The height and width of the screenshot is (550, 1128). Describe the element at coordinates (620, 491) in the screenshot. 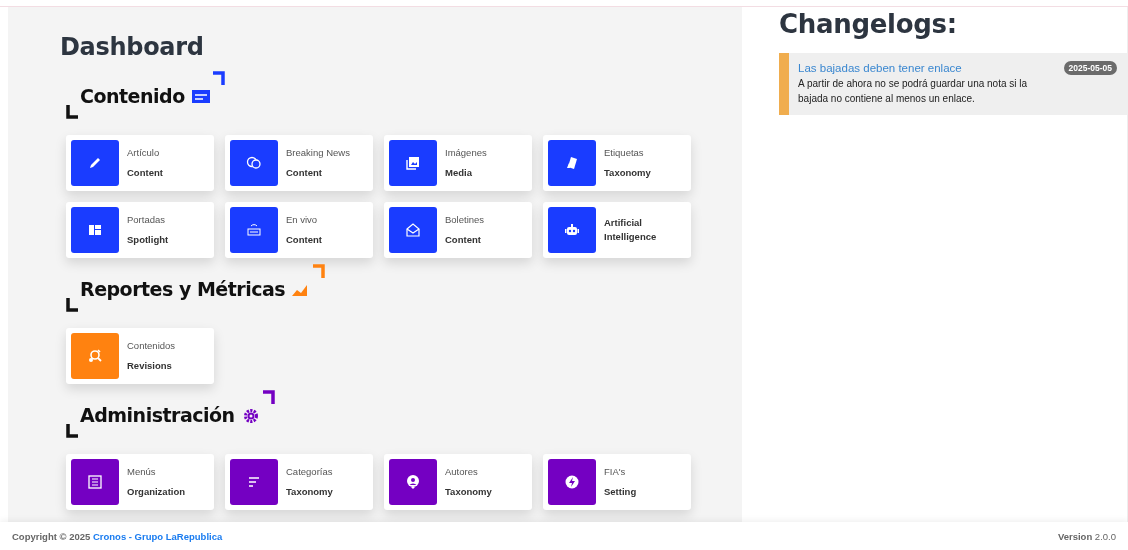

I see `card-category: Setting` at that location.